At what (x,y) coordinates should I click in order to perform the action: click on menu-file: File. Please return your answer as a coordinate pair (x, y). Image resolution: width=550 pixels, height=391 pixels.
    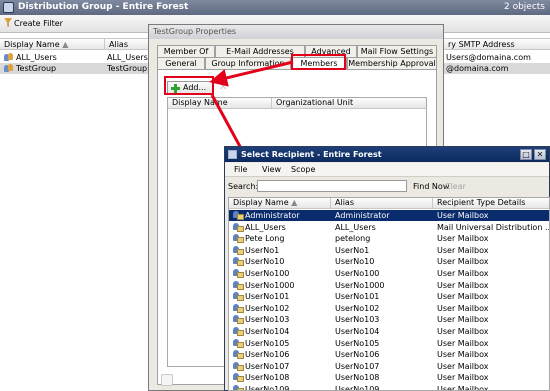
    Looking at the image, I should click on (240, 170).